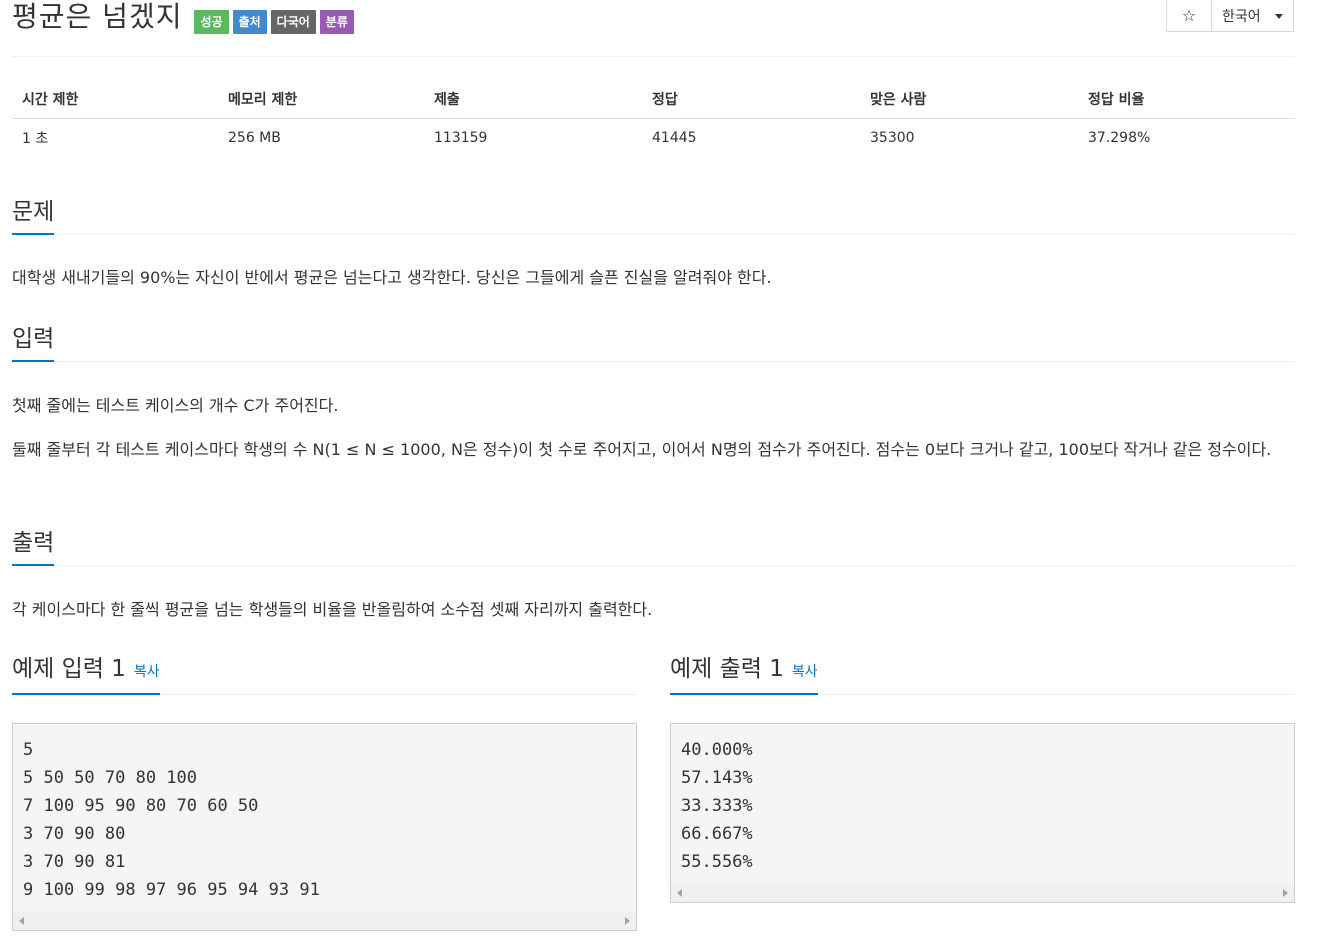 The height and width of the screenshot is (936, 1317). What do you see at coordinates (254, 138) in the screenshot?
I see `value-memory-limit: 256 MB` at bounding box center [254, 138].